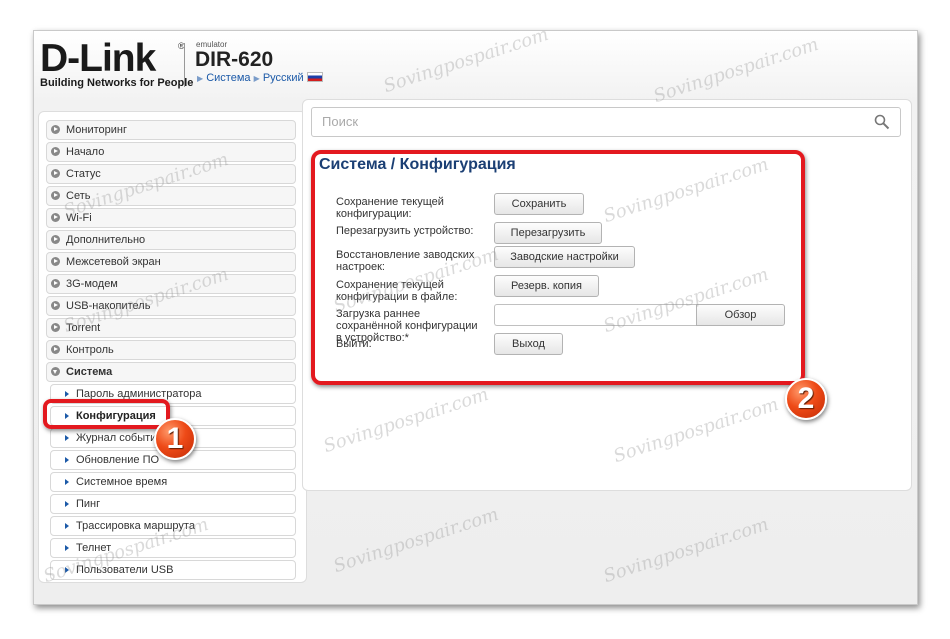 This screenshot has width=950, height=639. What do you see at coordinates (171, 372) in the screenshot?
I see `sidebar-item-system: Система` at bounding box center [171, 372].